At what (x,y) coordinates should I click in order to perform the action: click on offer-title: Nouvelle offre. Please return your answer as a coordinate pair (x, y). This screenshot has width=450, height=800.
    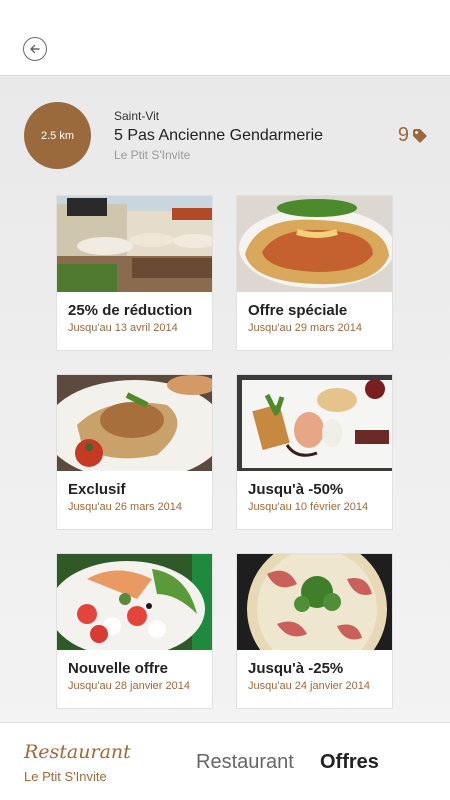
    Looking at the image, I should click on (118, 668).